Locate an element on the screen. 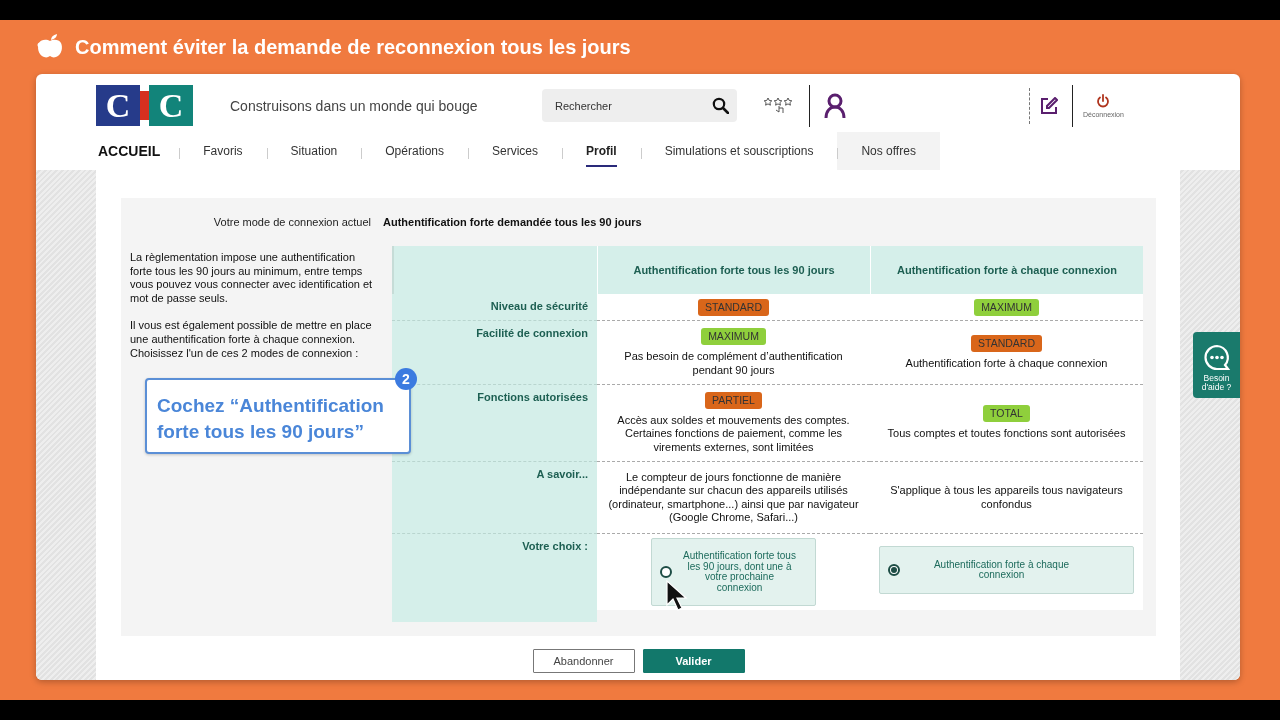 This screenshot has width=1280, height=720. user-icon is located at coordinates (835, 105).